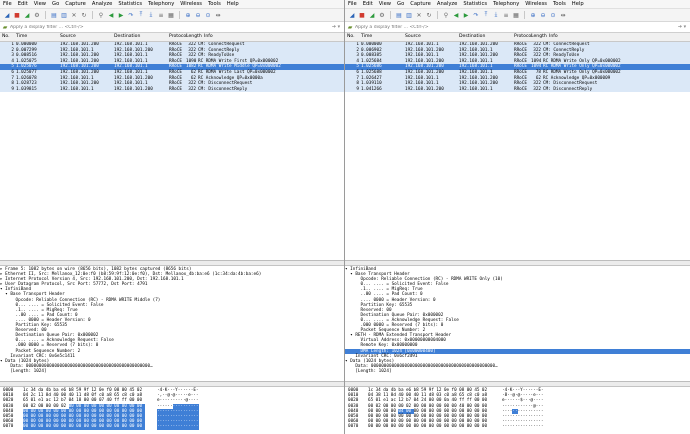 The width and height of the screenshot is (690, 434). Describe the element at coordinates (55, 4) in the screenshot. I see `menu-go: Go` at that location.